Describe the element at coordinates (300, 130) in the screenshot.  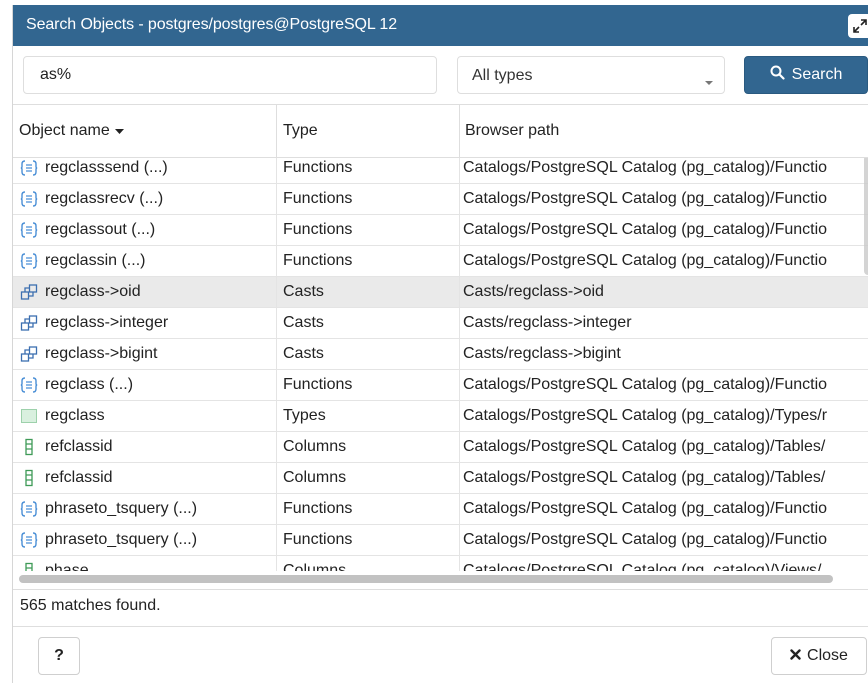
I see `column-header-label: Type` at that location.